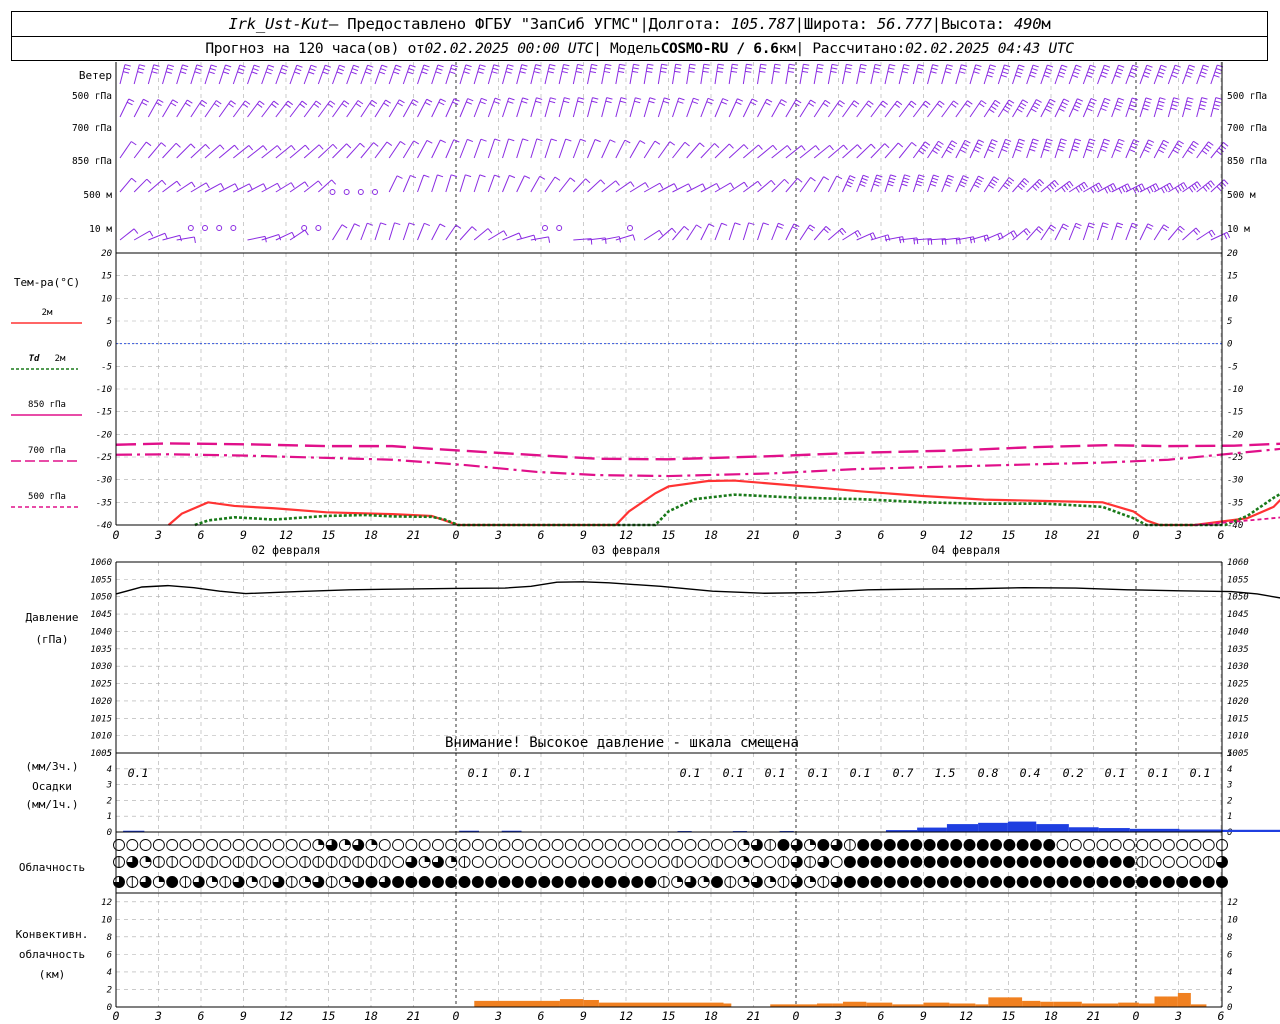  What do you see at coordinates (754, 535) in the screenshot?
I see `temp-hour-label: 21` at bounding box center [754, 535].